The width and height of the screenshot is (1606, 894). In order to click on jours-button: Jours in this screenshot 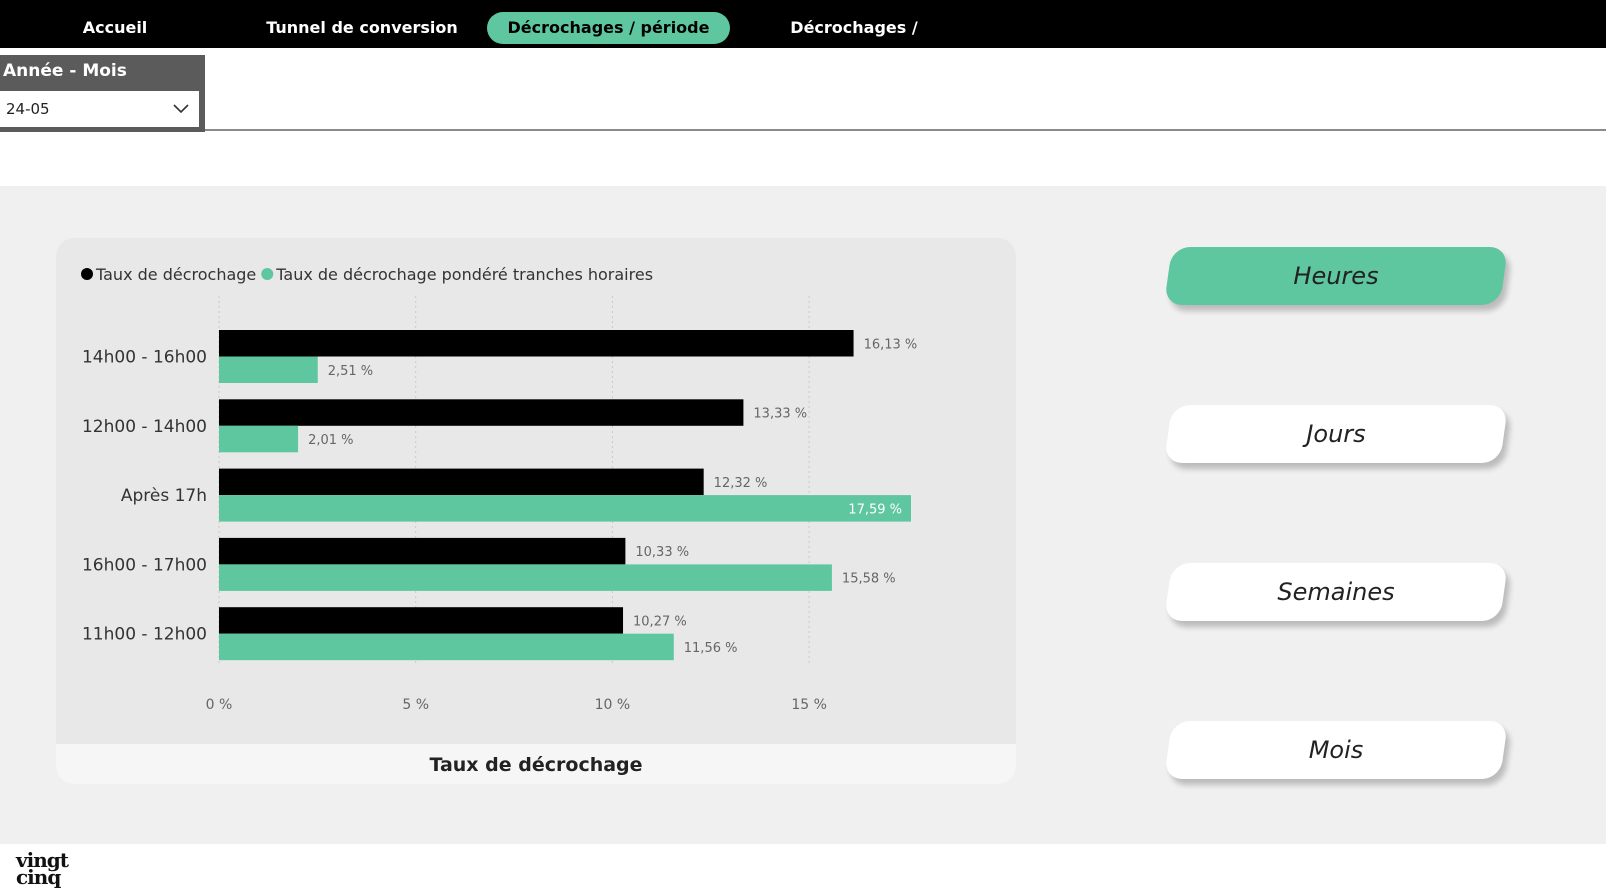, I will do `click(1336, 434)`.